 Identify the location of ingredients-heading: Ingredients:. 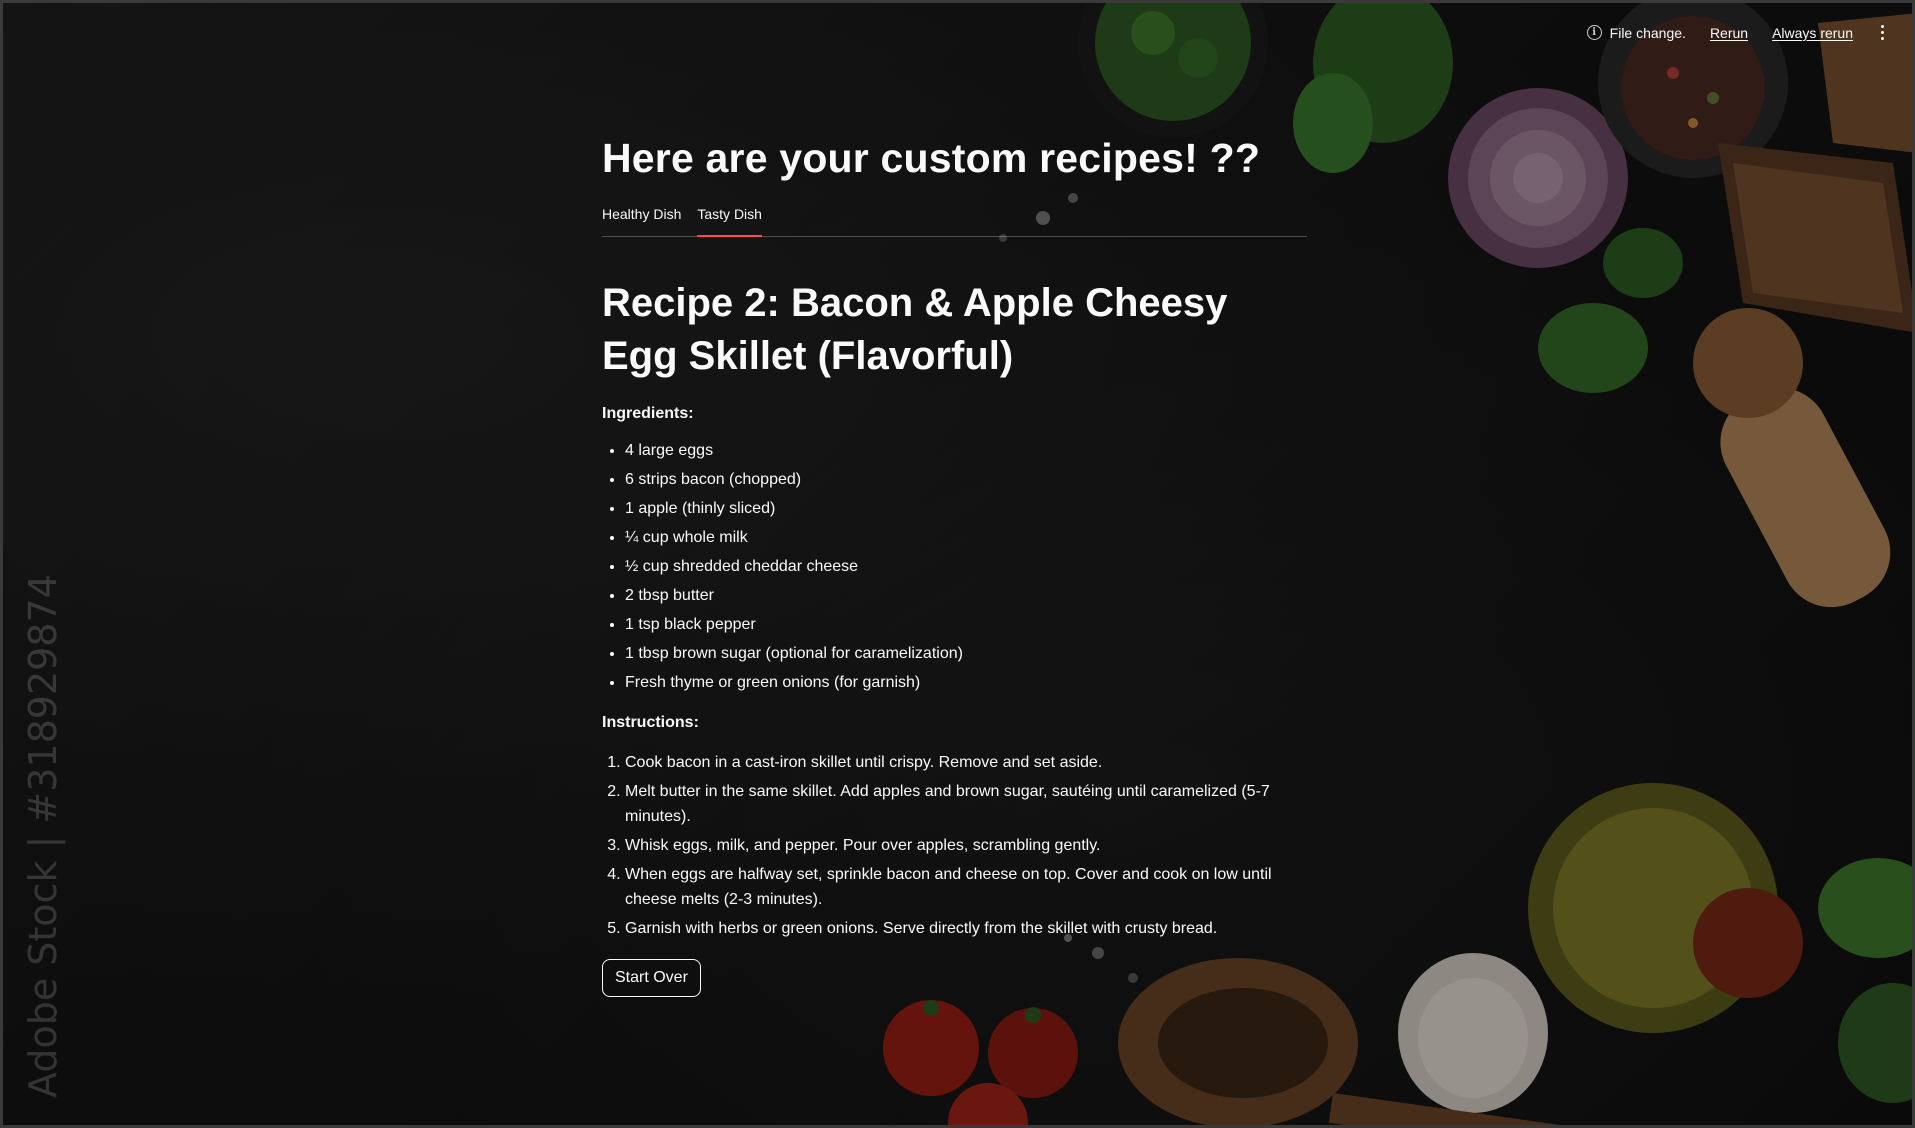
(648, 414).